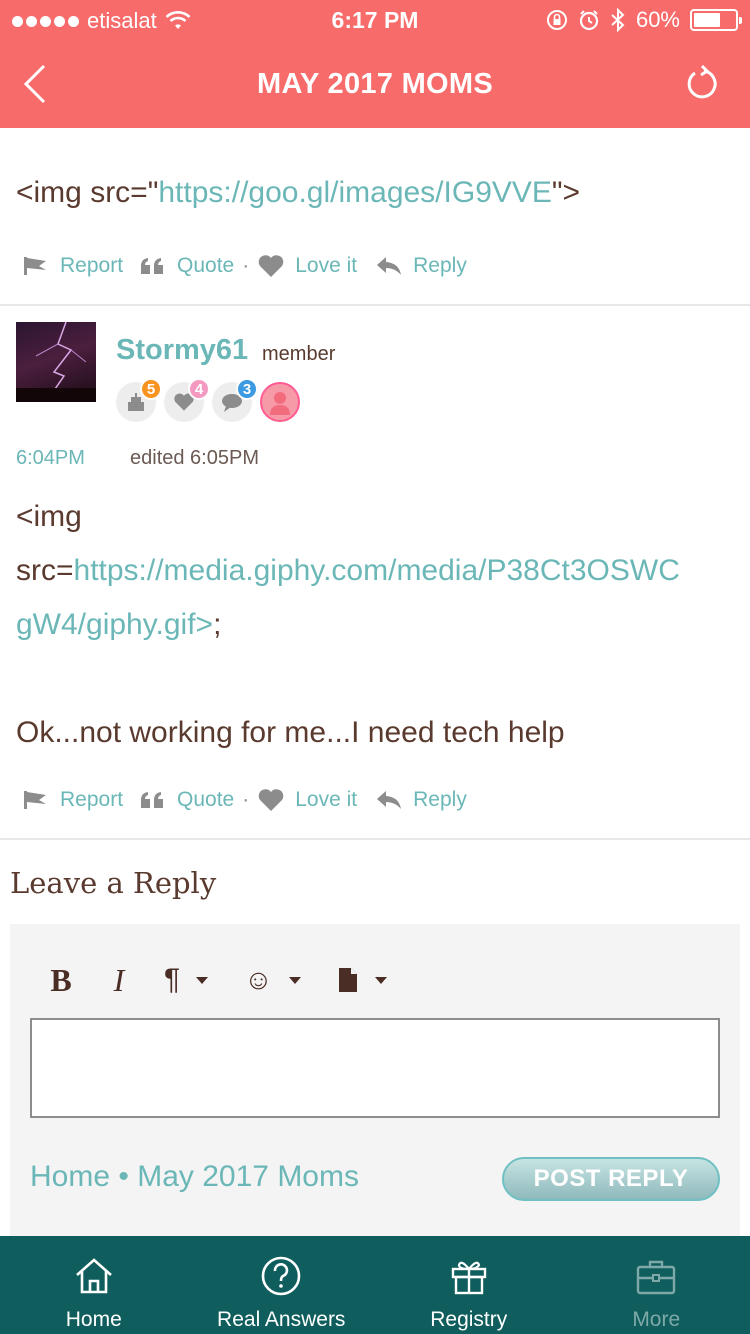 The image size is (750, 1334). I want to click on alarm-icon, so click(589, 20).